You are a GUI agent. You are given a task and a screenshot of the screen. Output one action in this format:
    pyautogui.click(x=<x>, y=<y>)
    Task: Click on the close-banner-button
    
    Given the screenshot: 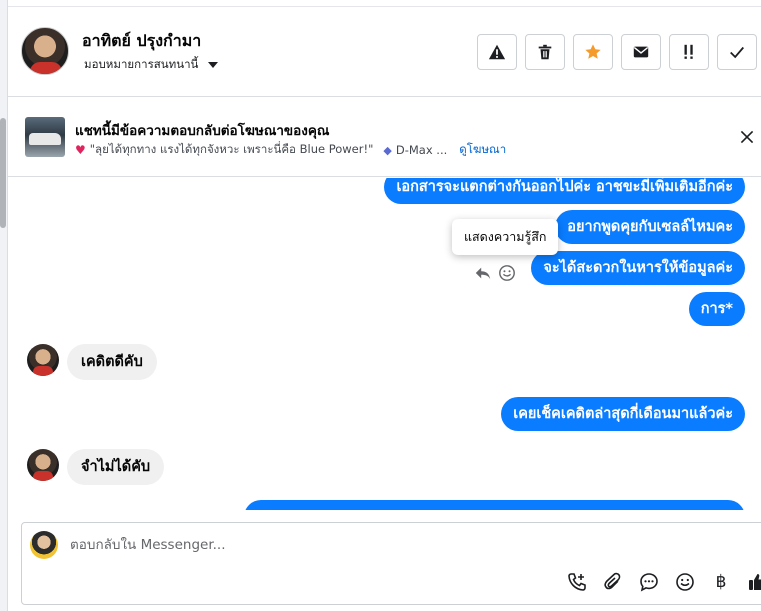 What is the action you would take?
    pyautogui.click(x=747, y=137)
    